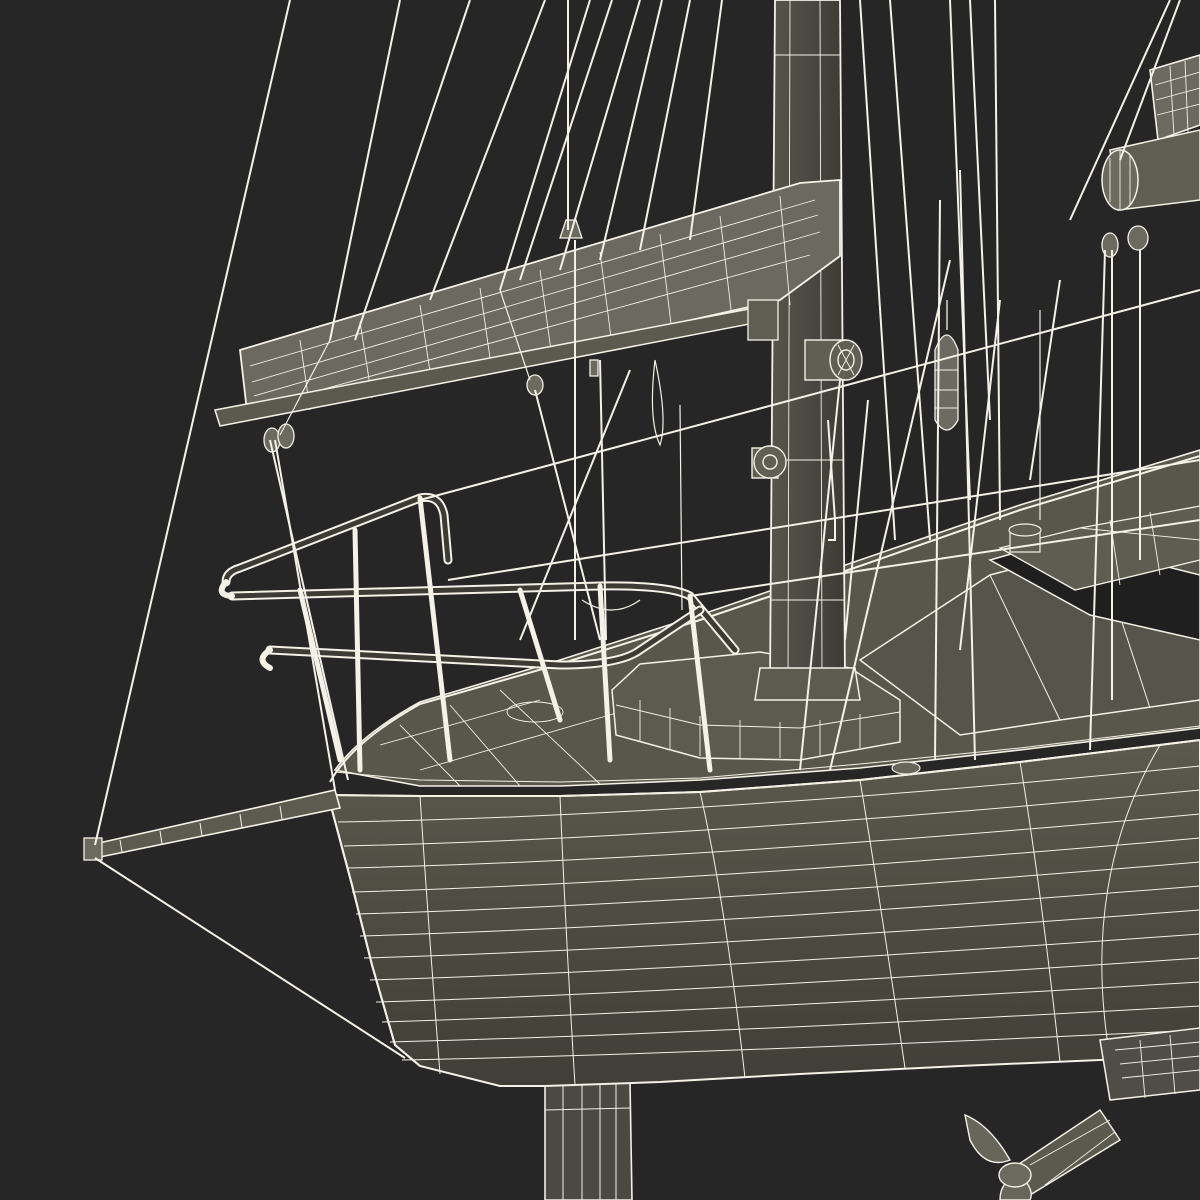 The image size is (1200, 1200). I want to click on propeller-hub, so click(1015, 1175).